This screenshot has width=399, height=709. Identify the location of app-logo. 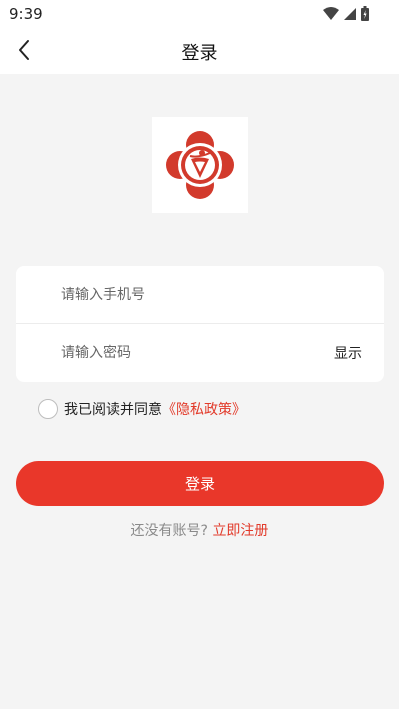
(200, 165).